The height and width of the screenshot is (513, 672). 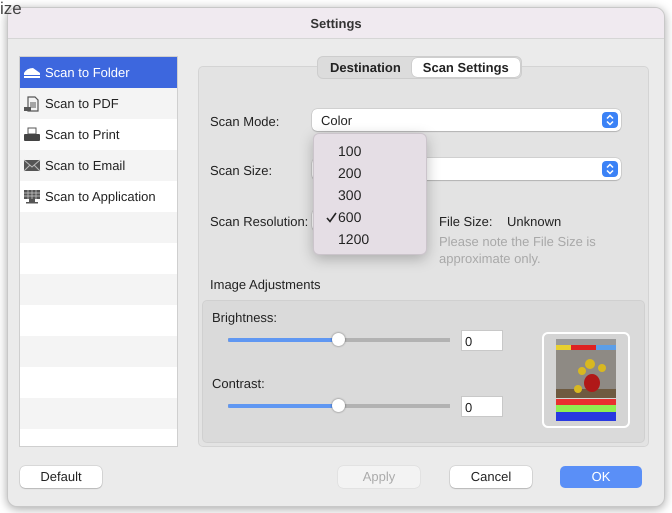 What do you see at coordinates (491, 477) in the screenshot?
I see `dialog-button: Cancel` at bounding box center [491, 477].